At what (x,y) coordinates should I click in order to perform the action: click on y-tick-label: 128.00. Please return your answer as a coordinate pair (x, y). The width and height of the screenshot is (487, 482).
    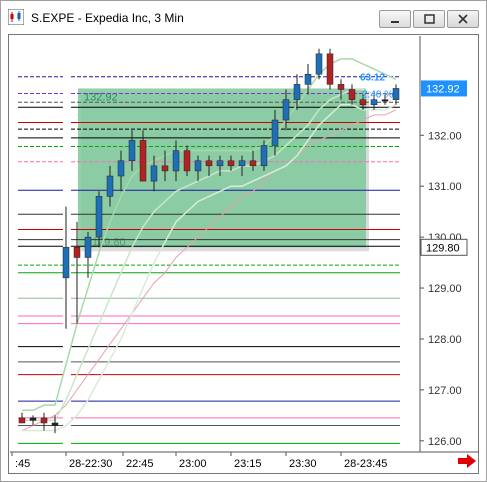
    Looking at the image, I should click on (445, 340).